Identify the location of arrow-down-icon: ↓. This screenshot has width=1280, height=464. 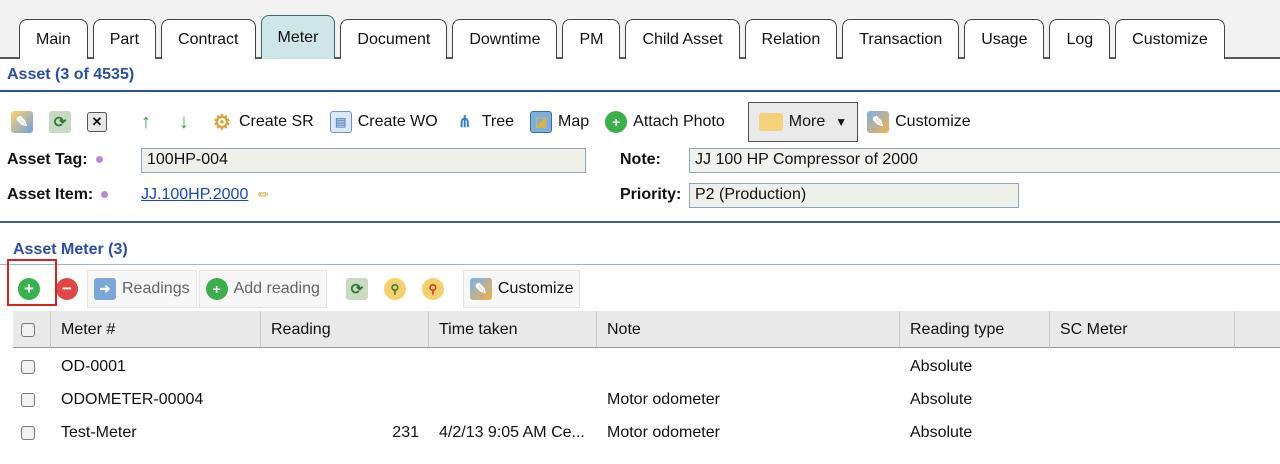
(184, 121).